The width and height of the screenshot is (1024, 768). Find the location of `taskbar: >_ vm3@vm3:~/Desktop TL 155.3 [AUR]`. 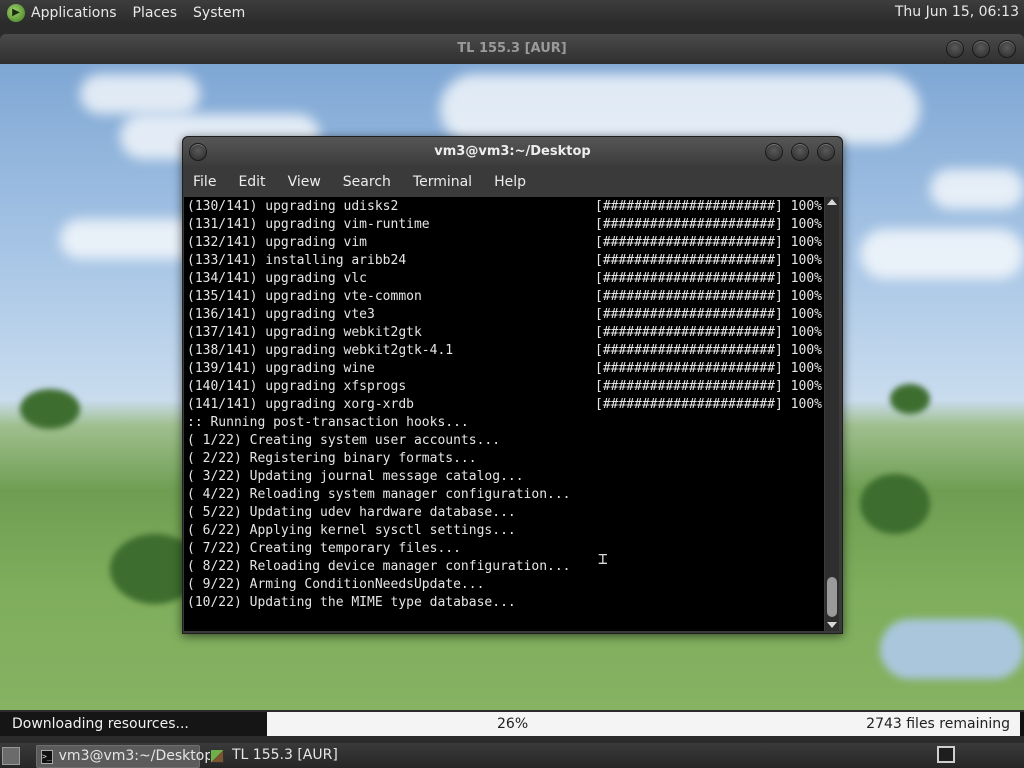

taskbar: >_ vm3@vm3:~/Desktop TL 155.3 [AUR] is located at coordinates (512, 755).